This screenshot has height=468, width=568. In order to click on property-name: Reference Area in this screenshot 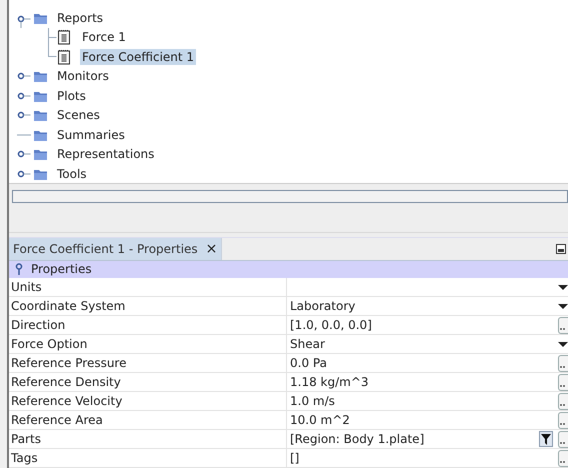, I will do `click(148, 420)`.